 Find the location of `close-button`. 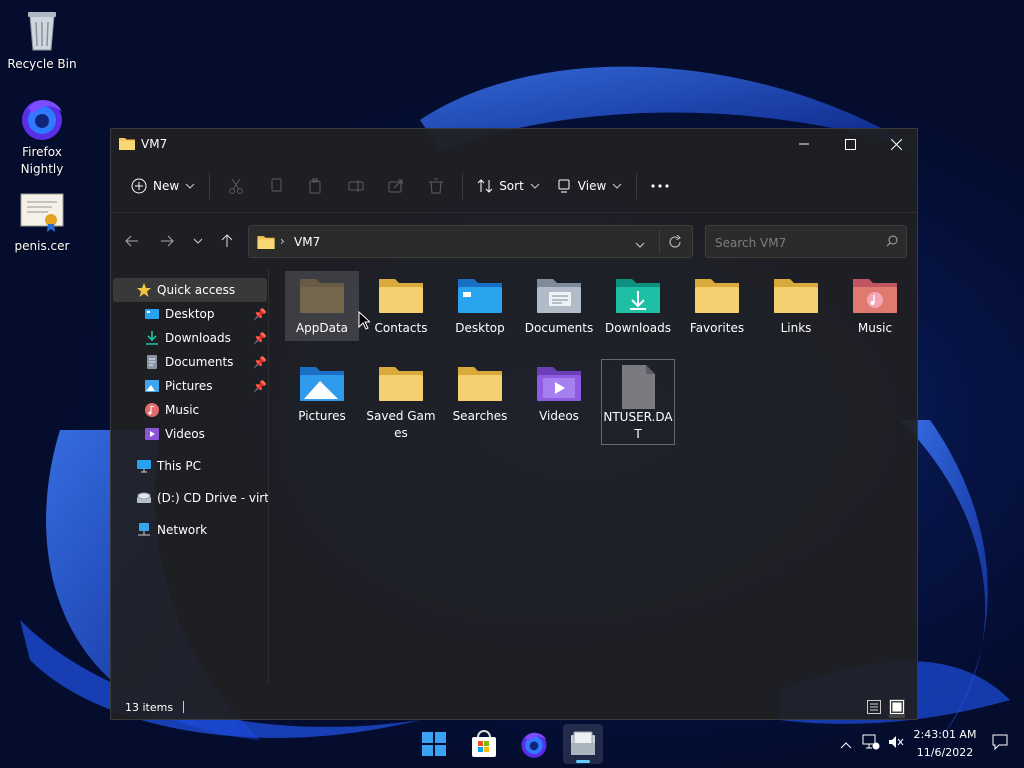

close-button is located at coordinates (896, 144).